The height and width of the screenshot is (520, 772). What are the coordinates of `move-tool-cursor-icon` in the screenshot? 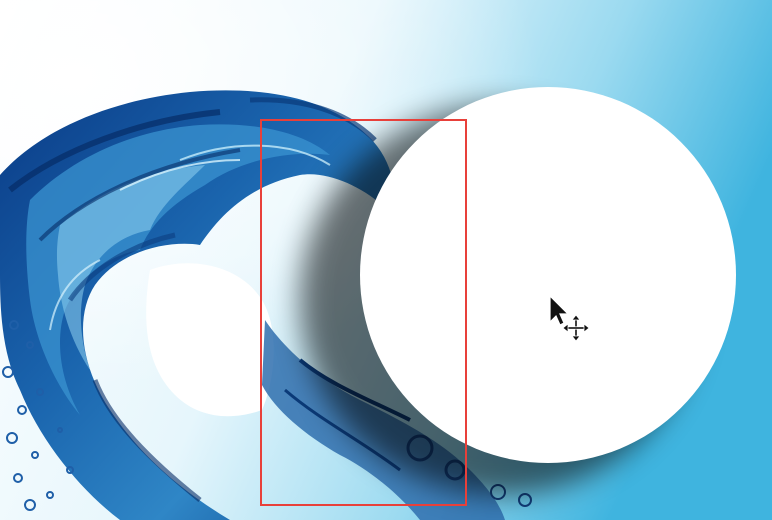 It's located at (569, 318).